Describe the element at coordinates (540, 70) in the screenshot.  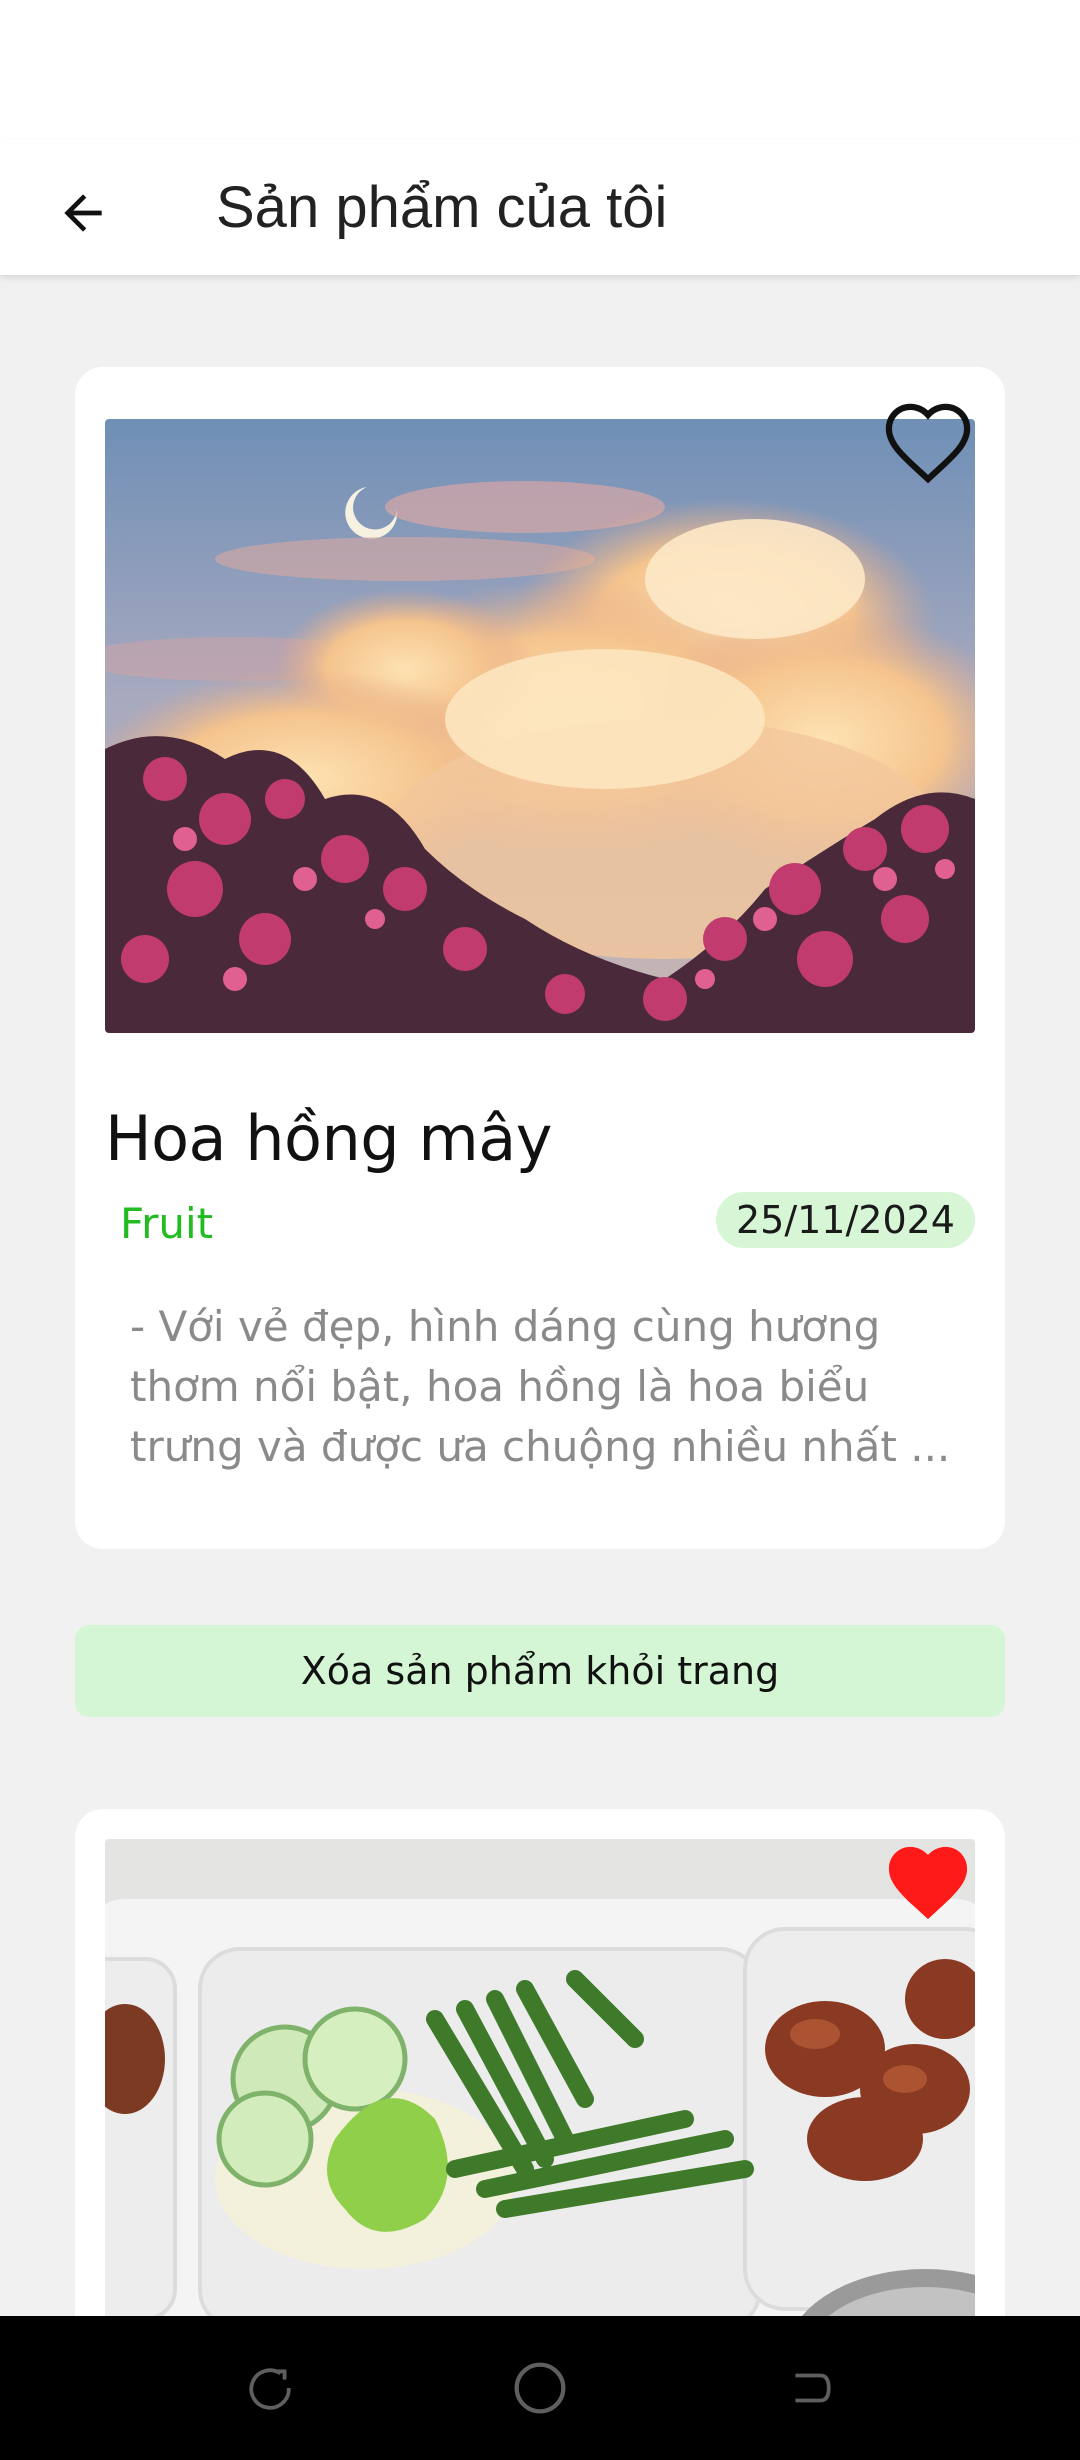
I see `status-bar` at that location.